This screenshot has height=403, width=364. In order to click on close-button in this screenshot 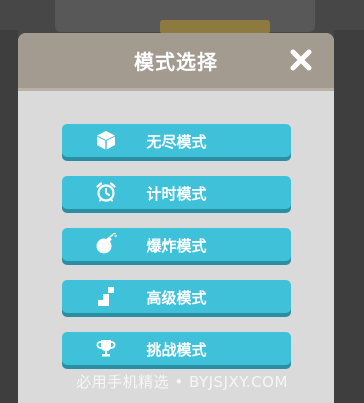, I will do `click(301, 60)`.